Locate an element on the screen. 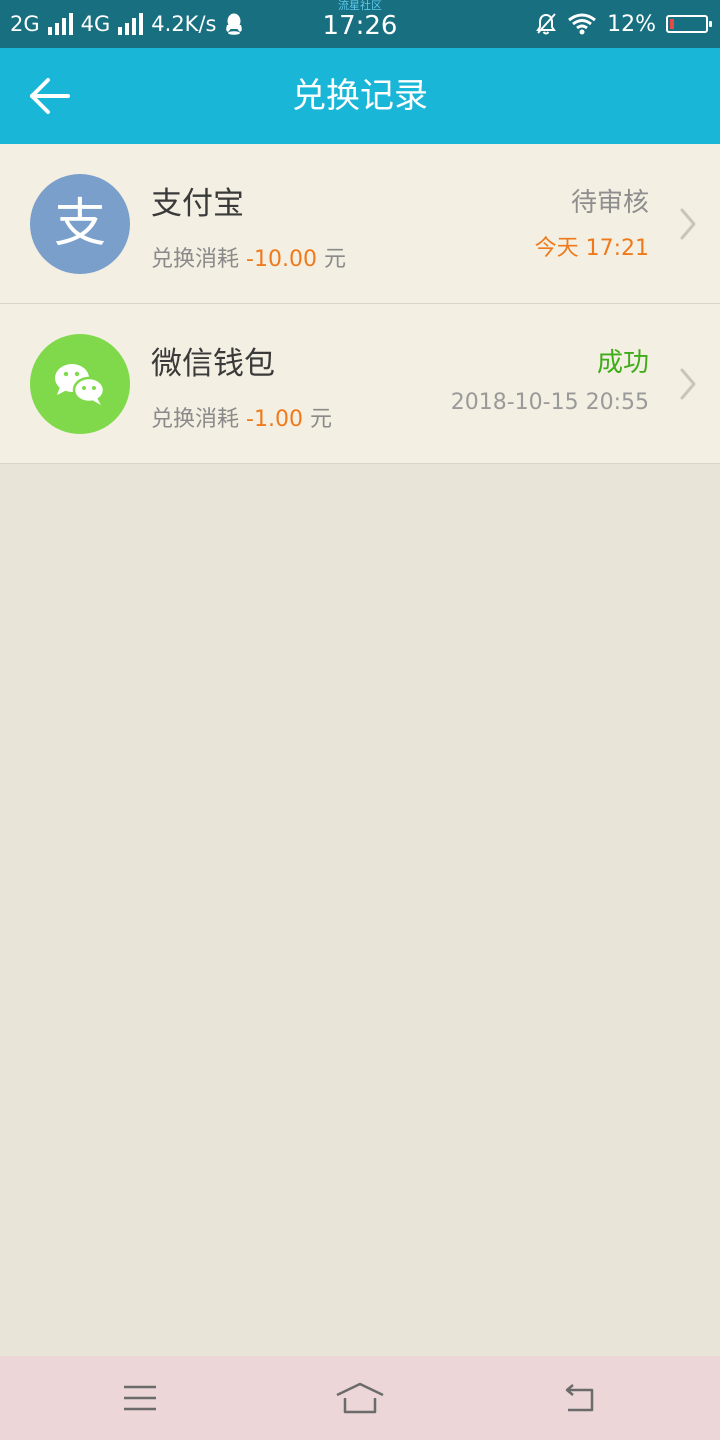 This screenshot has width=720, height=1440. page-title: 兑换记录 is located at coordinates (360, 96).